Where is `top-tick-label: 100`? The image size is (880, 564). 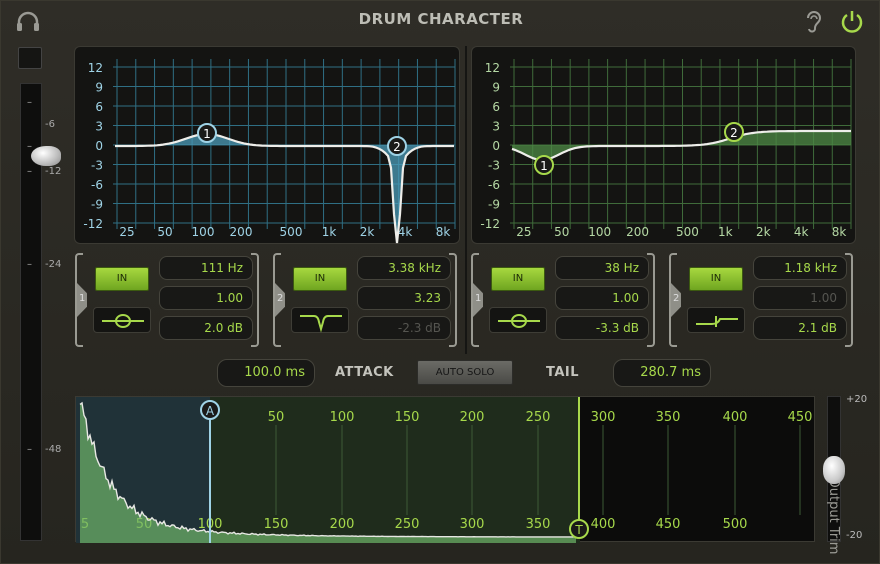
top-tick-label: 100 is located at coordinates (342, 417).